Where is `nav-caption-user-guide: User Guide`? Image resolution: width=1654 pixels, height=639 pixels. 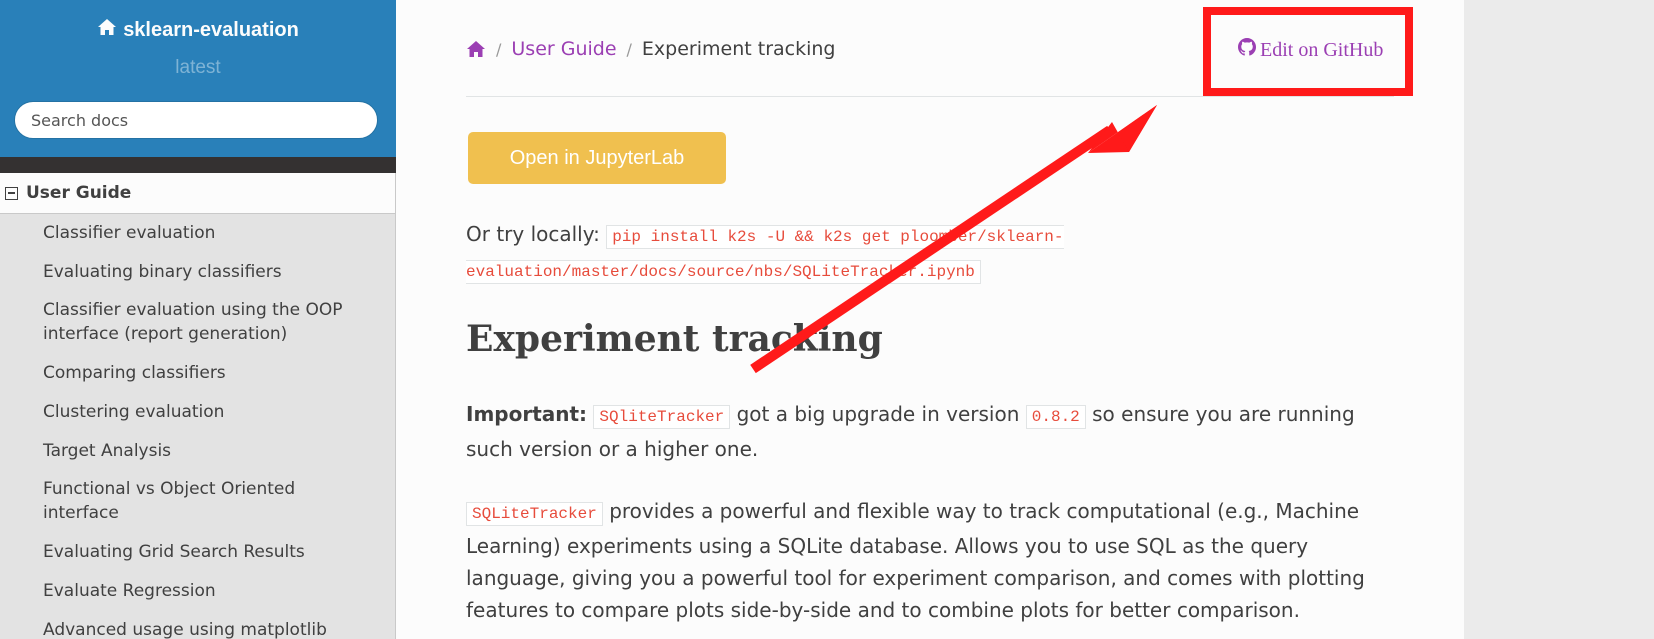 nav-caption-user-guide: User Guide is located at coordinates (197, 193).